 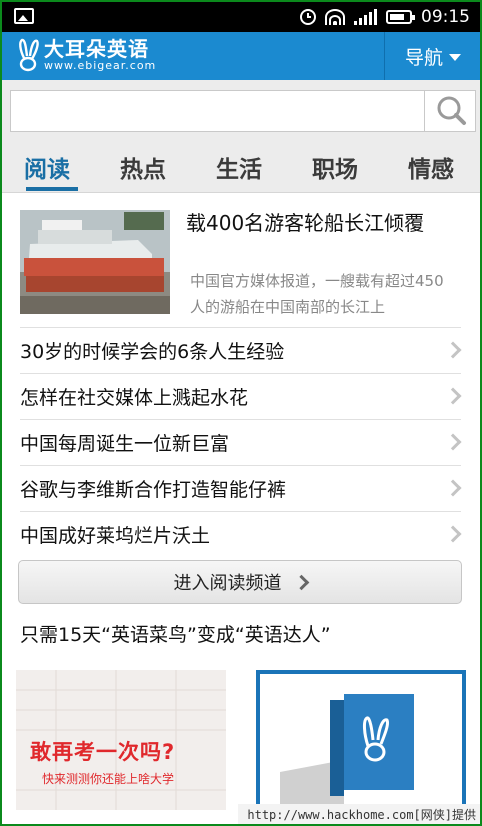 What do you see at coordinates (316, 223) in the screenshot?
I see `featured-article-title: 载400名游客轮船长江倾覆` at bounding box center [316, 223].